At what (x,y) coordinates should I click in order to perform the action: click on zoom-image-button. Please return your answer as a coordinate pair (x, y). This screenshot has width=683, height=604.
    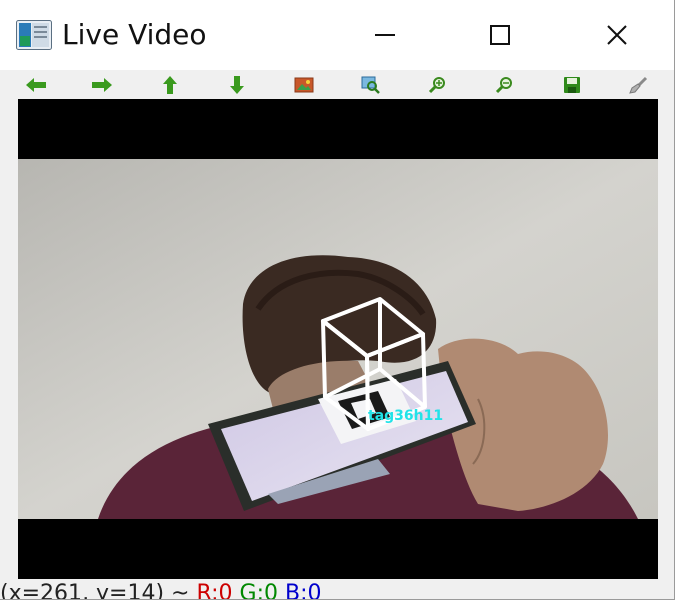
    Looking at the image, I should click on (304, 85).